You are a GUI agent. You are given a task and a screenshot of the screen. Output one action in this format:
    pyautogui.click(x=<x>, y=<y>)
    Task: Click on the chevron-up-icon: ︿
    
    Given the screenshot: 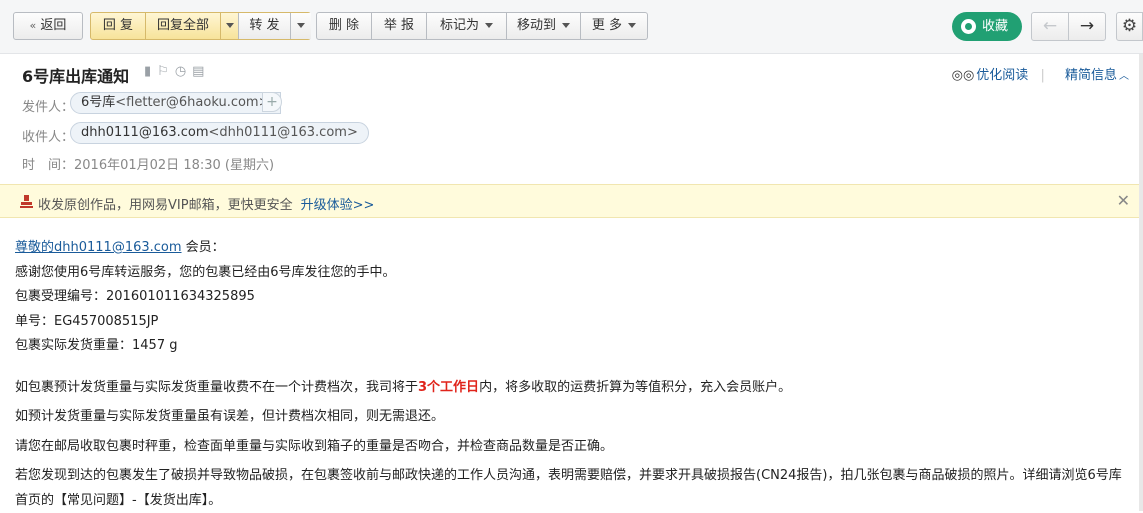 What is the action you would take?
    pyautogui.click(x=1124, y=76)
    